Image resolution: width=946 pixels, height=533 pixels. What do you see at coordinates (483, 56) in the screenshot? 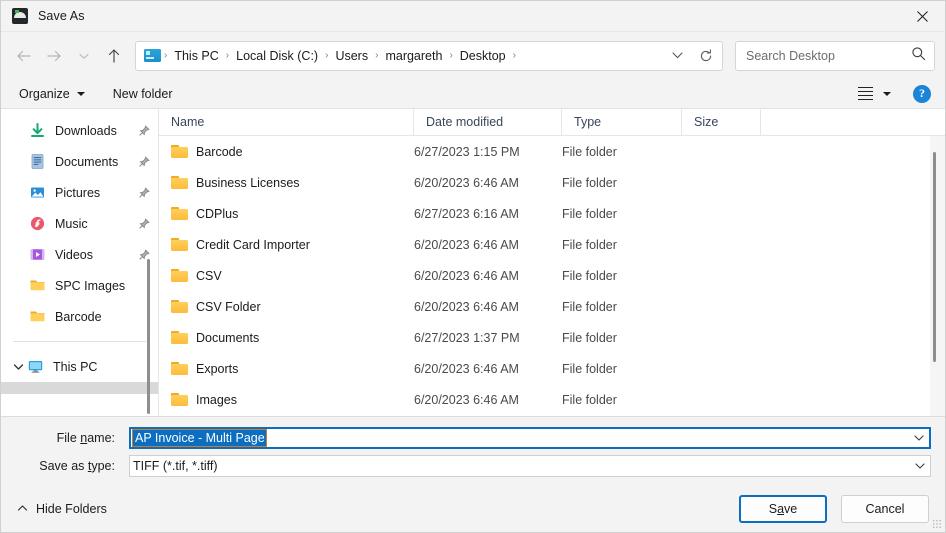
I see `breadcrumb-desktop: Desktop` at bounding box center [483, 56].